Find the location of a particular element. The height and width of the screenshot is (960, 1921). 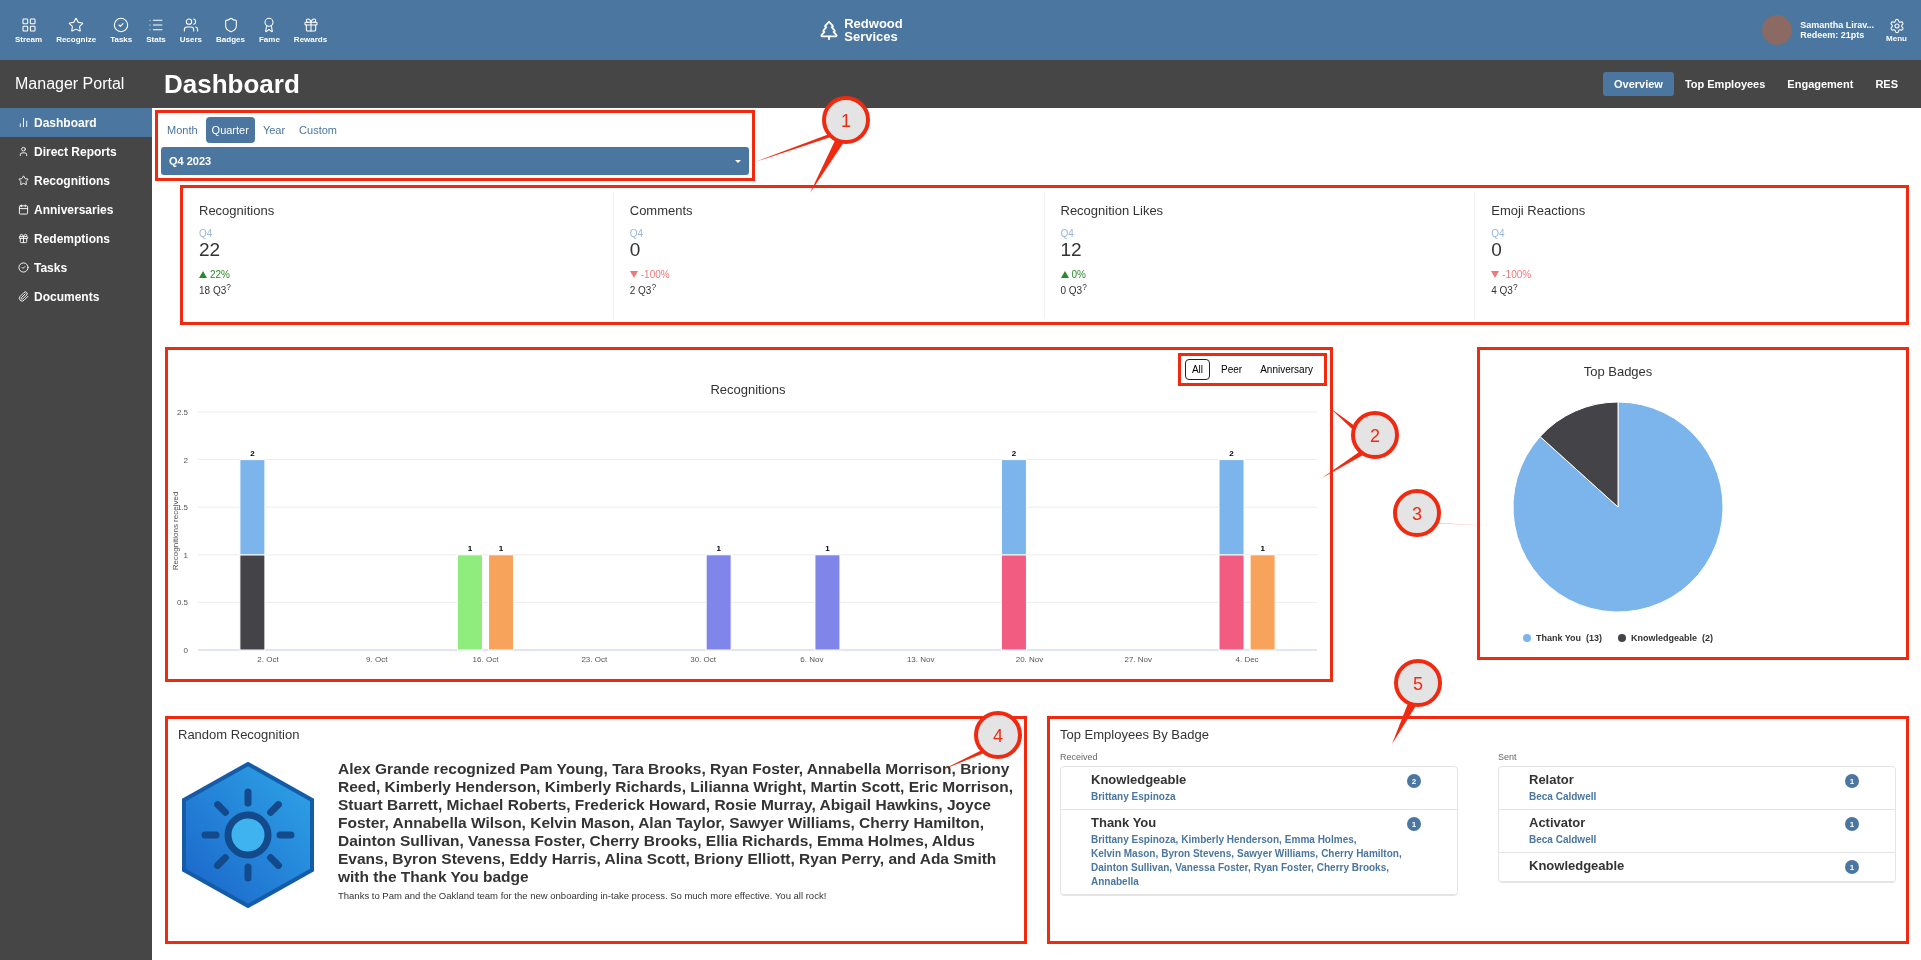

stat-title: Emoji Reactions is located at coordinates (1539, 210).